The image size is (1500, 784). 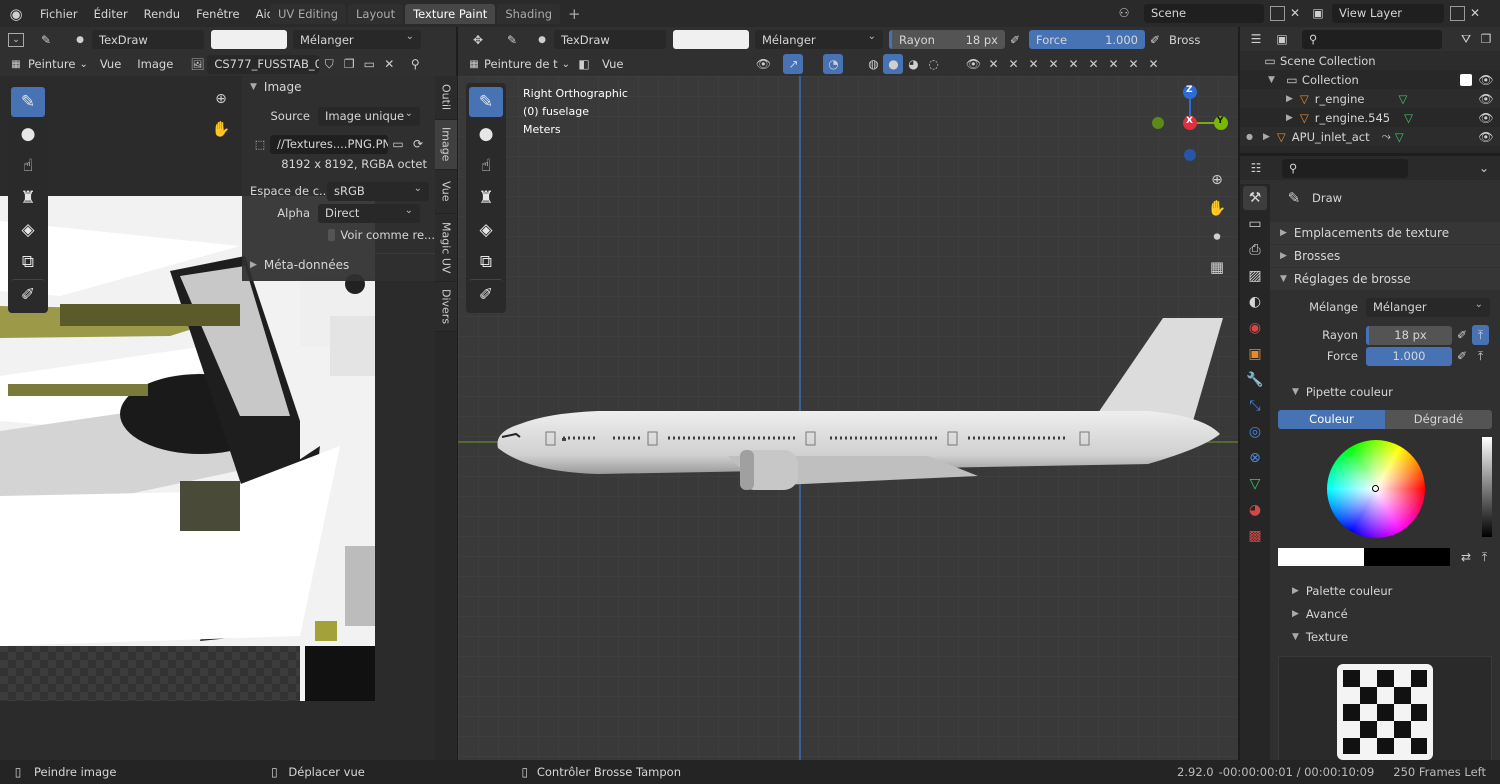 What do you see at coordinates (1466, 39) in the screenshot?
I see `filter-icon: ⛛` at bounding box center [1466, 39].